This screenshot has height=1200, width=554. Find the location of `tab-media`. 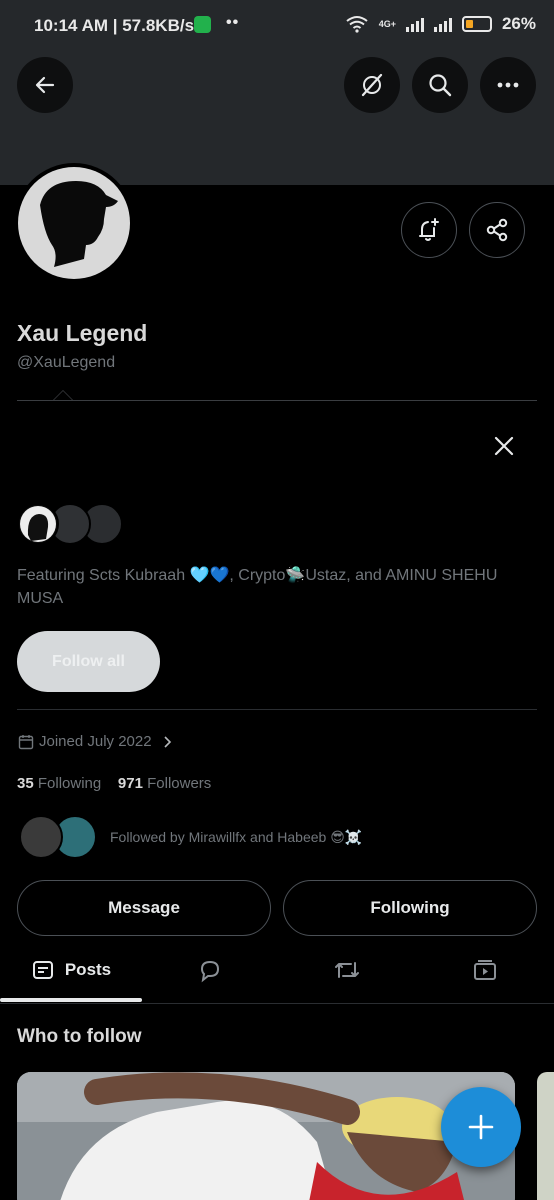

tab-media is located at coordinates (485, 970).